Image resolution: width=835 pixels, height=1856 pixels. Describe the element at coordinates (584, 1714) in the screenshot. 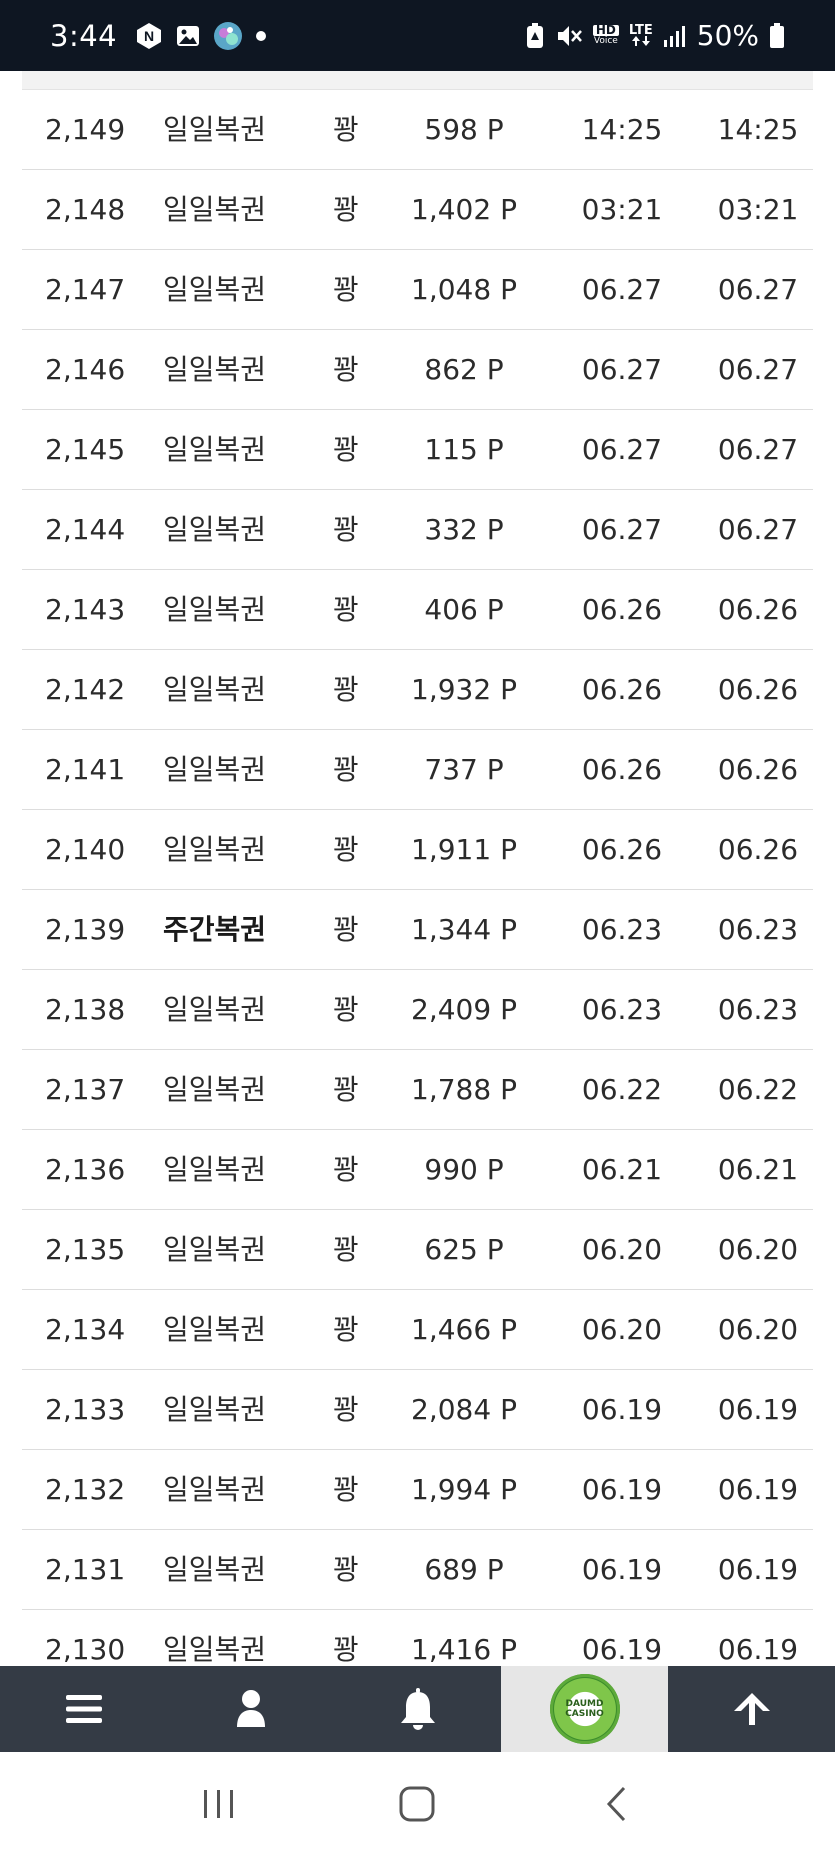

I see `logo-line2: CASINO` at that location.